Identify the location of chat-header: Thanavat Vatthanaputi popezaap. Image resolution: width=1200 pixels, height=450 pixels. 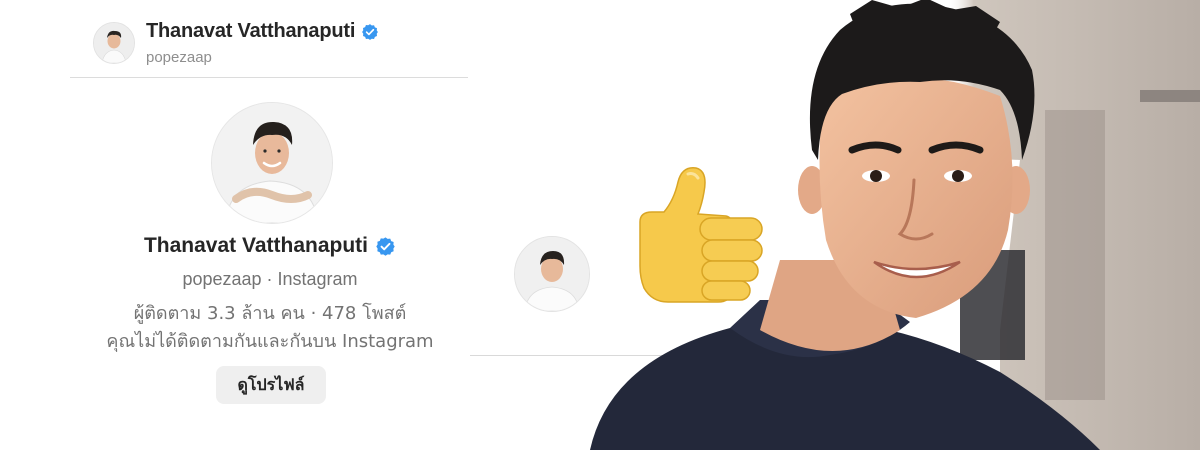
(269, 39).